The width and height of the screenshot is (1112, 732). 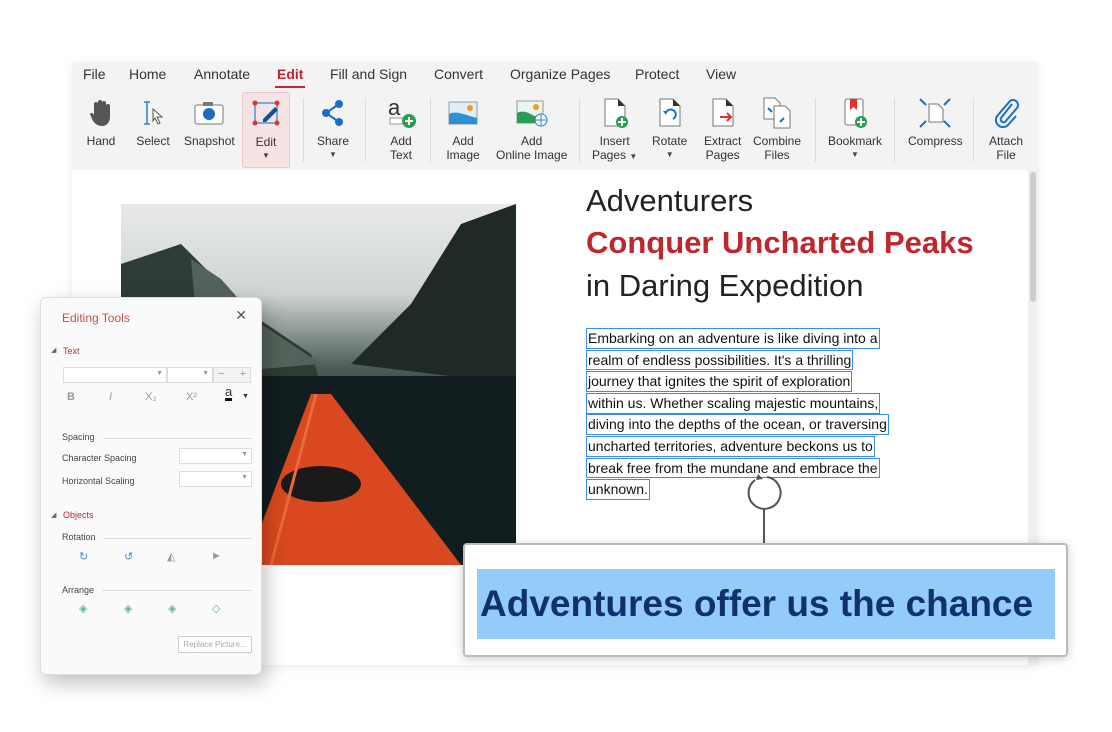 I want to click on bring-forward-icon: ◈, so click(x=128, y=608).